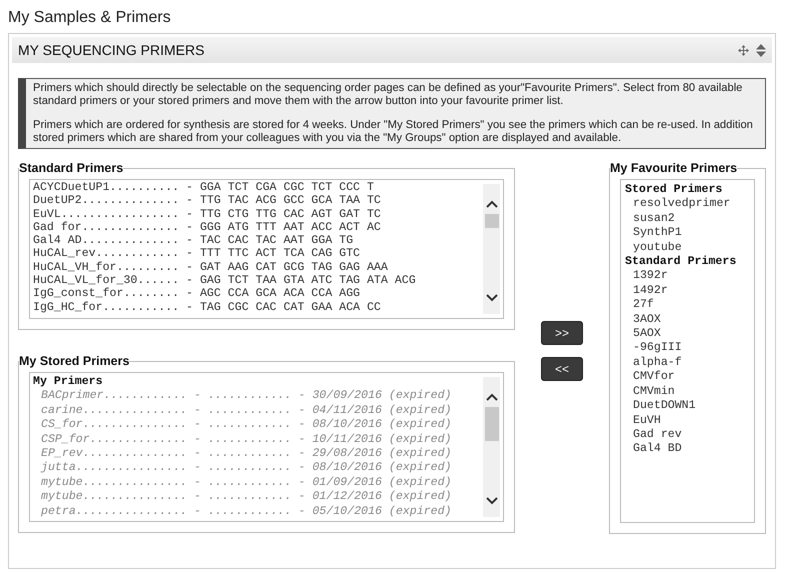  I want to click on primer-option: CS_for............... - ............ - 08/10/2016 (expired), so click(256, 425).